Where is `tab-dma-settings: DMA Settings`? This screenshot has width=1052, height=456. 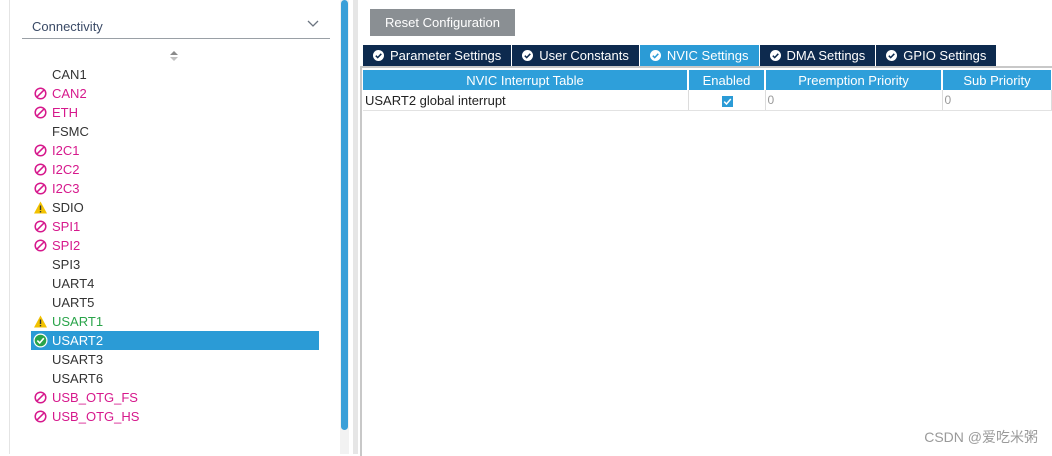 tab-dma-settings: DMA Settings is located at coordinates (817, 55).